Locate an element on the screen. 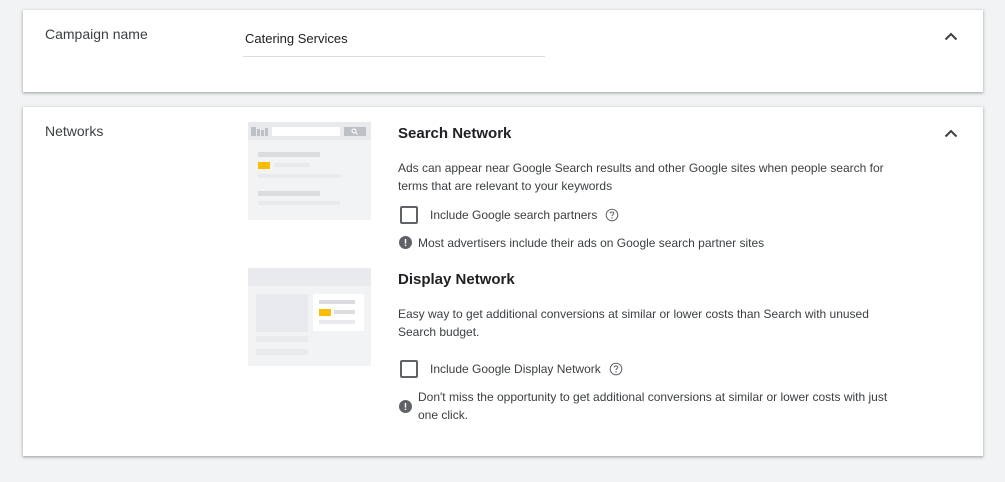 The image size is (1005, 482). search-network-illustration is located at coordinates (309, 171).